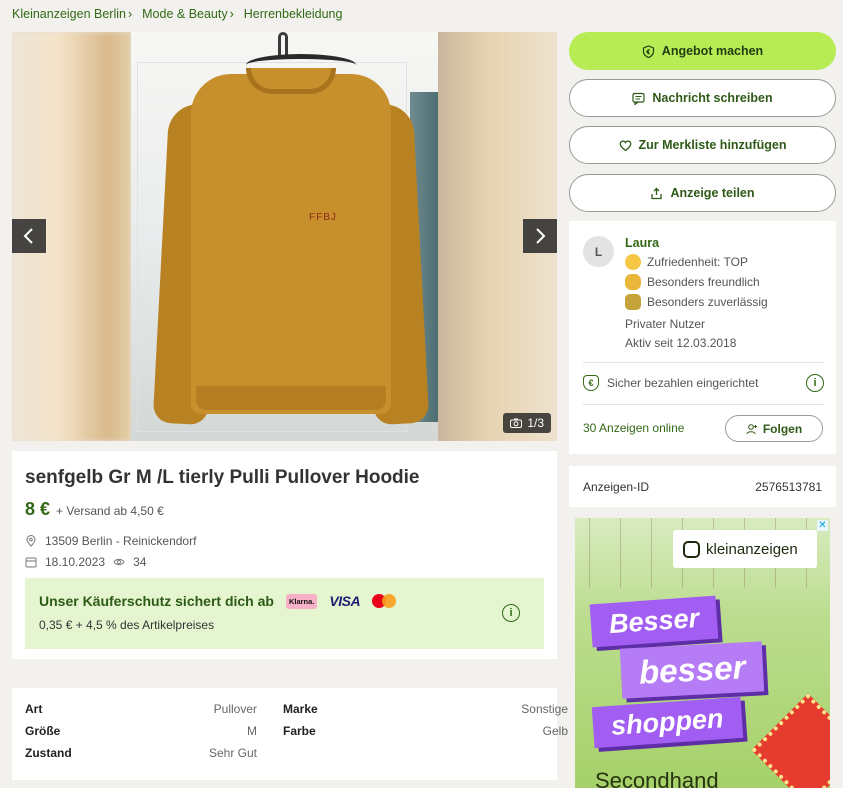 This screenshot has width=843, height=788. Describe the element at coordinates (293, 14) in the screenshot. I see `breadcrumb-subcategory: Herrenbekleidung` at that location.